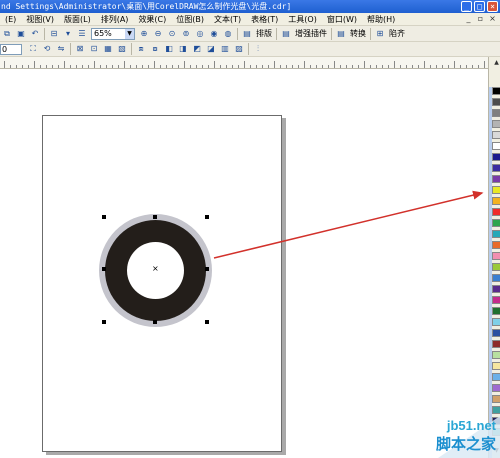 Image resolution: width=500 pixels, height=458 pixels. Describe the element at coordinates (172, 34) in the screenshot. I see `zoom-selected-icon: ⊙` at that location.